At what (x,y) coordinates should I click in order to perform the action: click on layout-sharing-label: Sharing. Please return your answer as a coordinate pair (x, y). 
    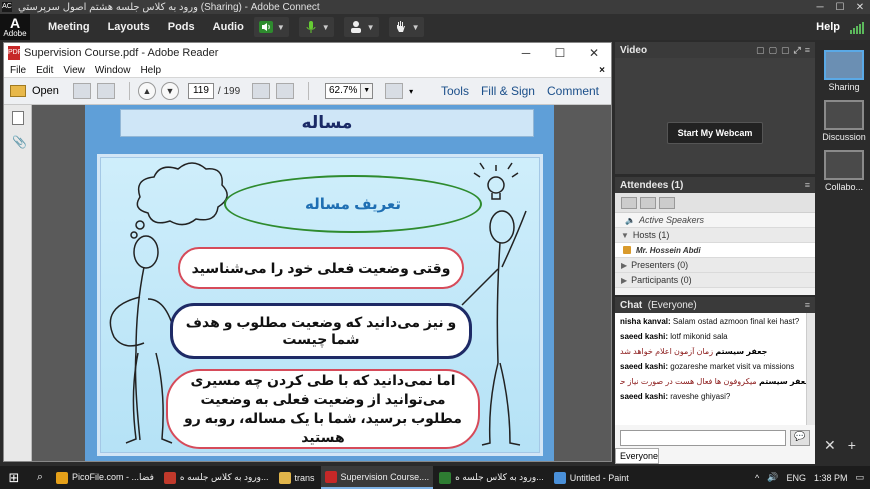
    Looking at the image, I should click on (844, 87).